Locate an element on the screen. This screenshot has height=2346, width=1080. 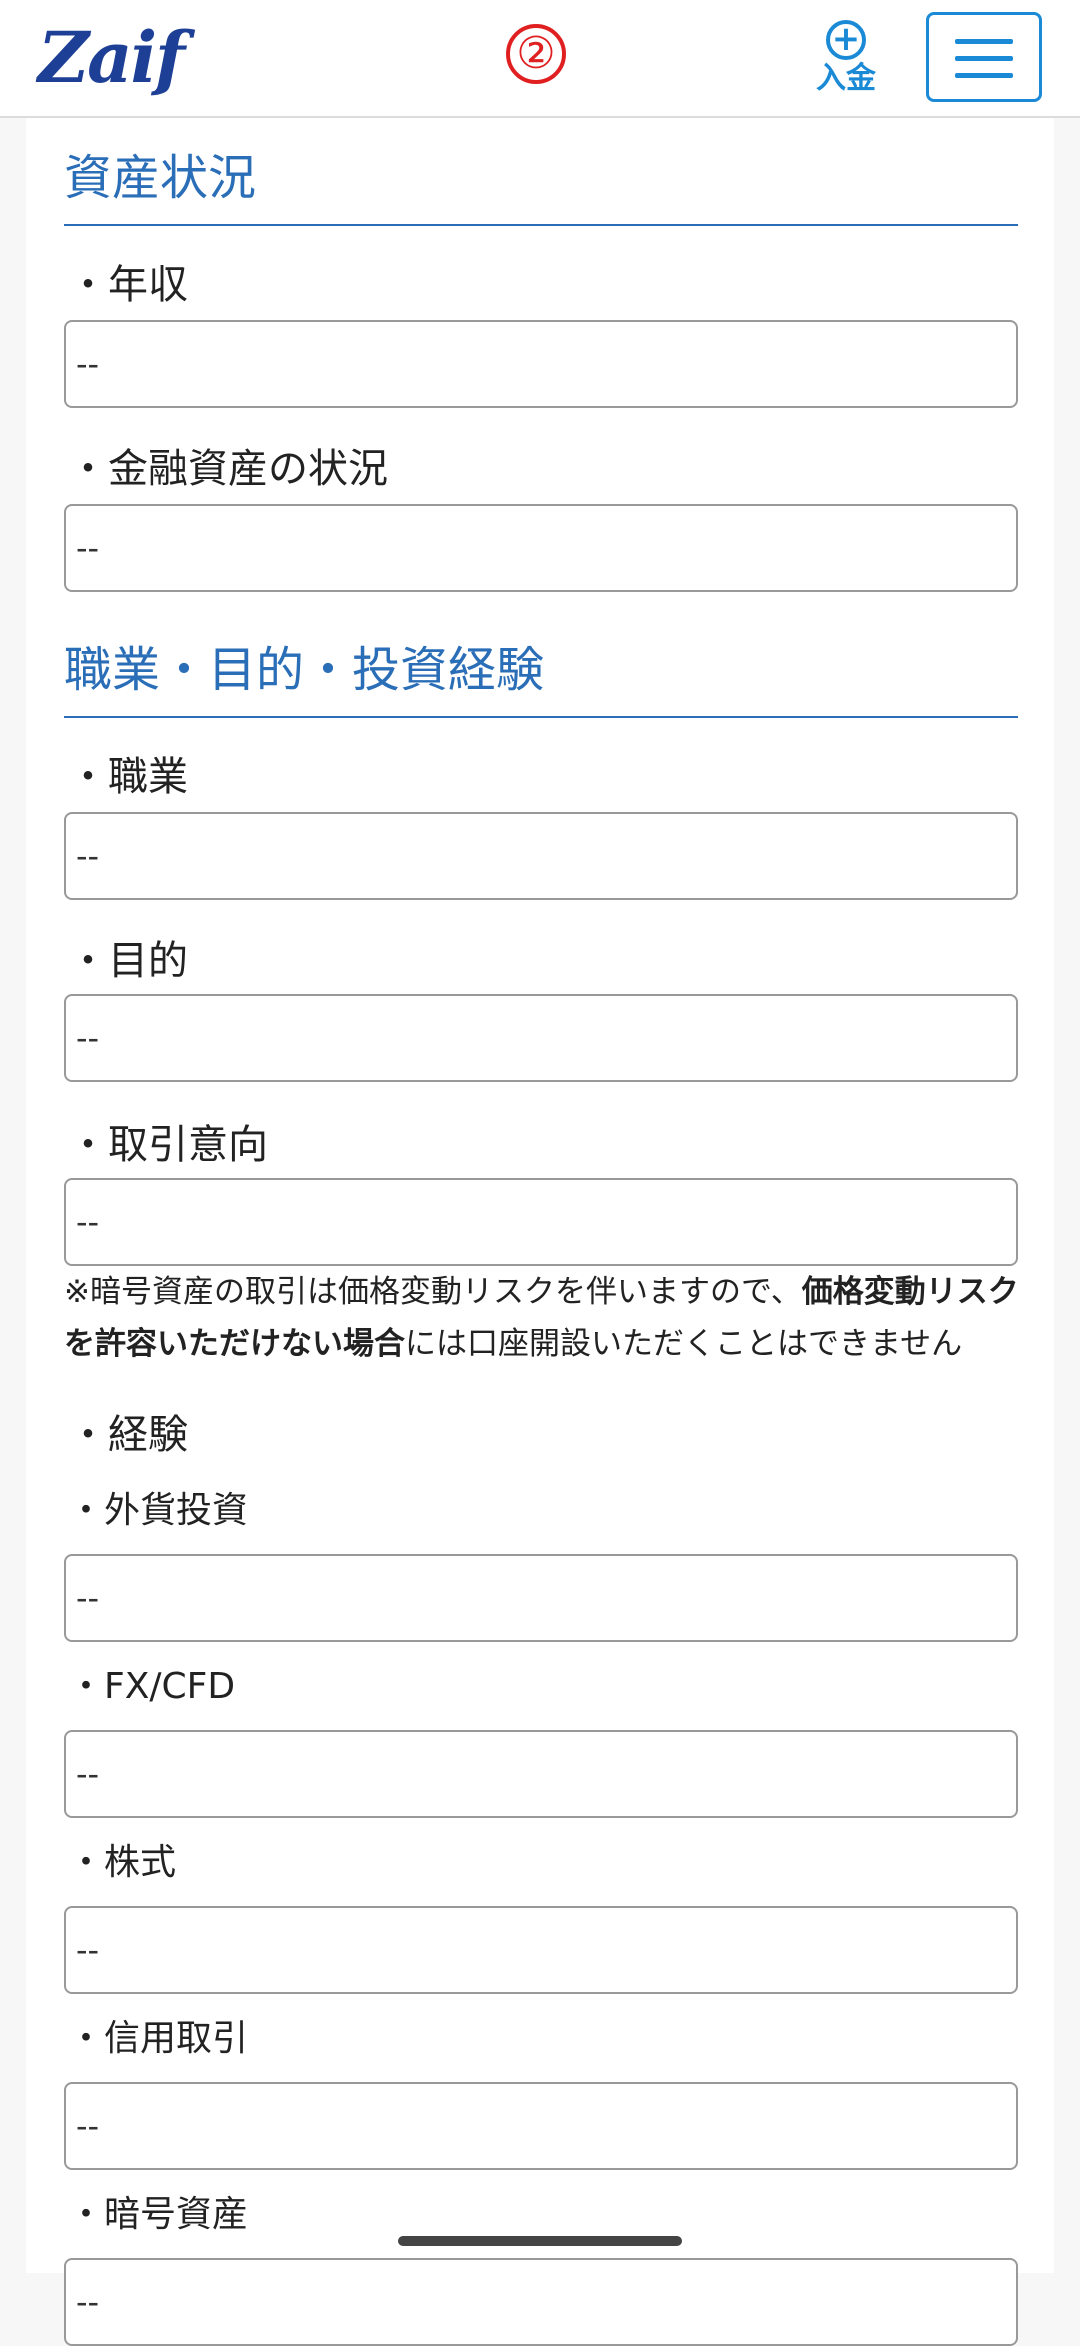
field-label-trading-intent: ・取引意向 is located at coordinates (168, 1145).